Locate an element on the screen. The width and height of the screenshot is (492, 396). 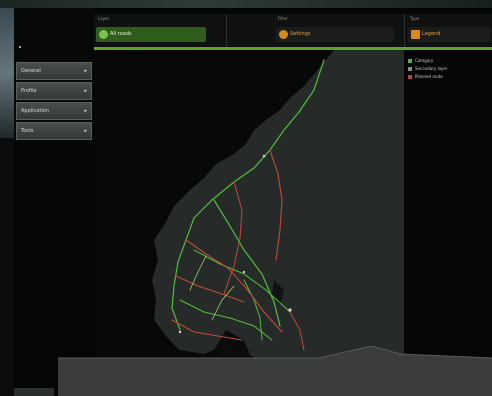
layer-select-button: All roads is located at coordinates (151, 34).